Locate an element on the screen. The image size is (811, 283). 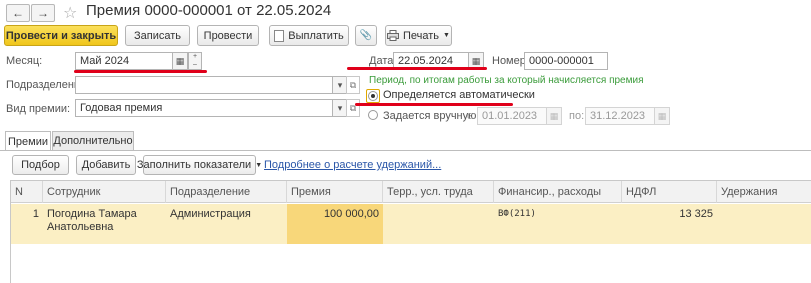
row-deductions is located at coordinates (764, 224).